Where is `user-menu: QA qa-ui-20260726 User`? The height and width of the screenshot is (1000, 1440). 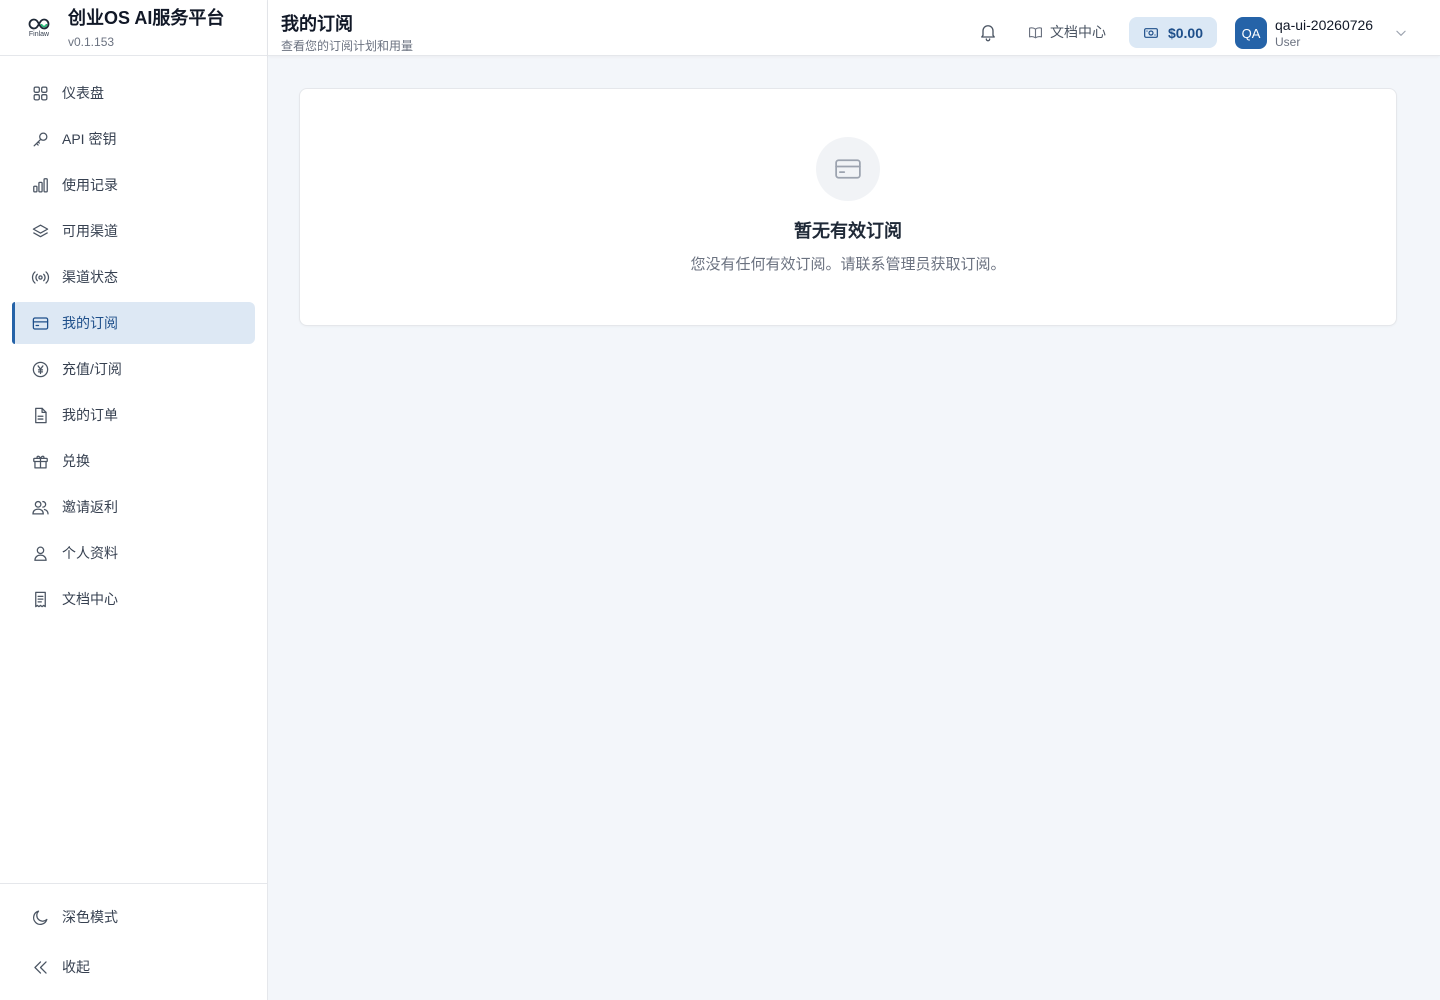
user-menu: QA qa-ui-20260726 User is located at coordinates (1304, 33).